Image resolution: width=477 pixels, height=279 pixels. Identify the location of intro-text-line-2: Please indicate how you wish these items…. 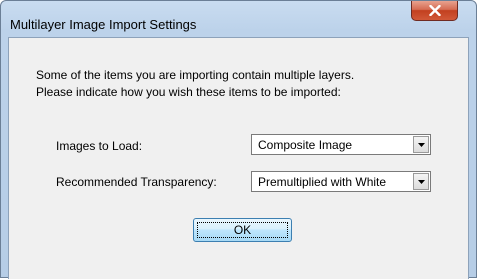
(188, 92).